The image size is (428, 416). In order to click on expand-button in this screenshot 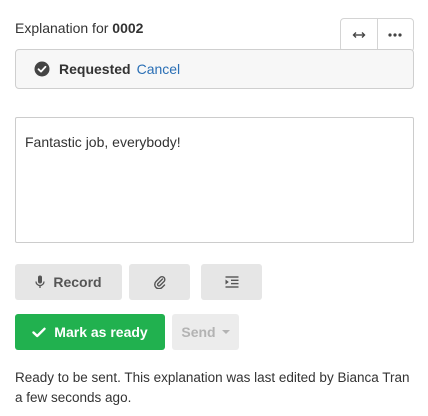, I will do `click(359, 35)`.